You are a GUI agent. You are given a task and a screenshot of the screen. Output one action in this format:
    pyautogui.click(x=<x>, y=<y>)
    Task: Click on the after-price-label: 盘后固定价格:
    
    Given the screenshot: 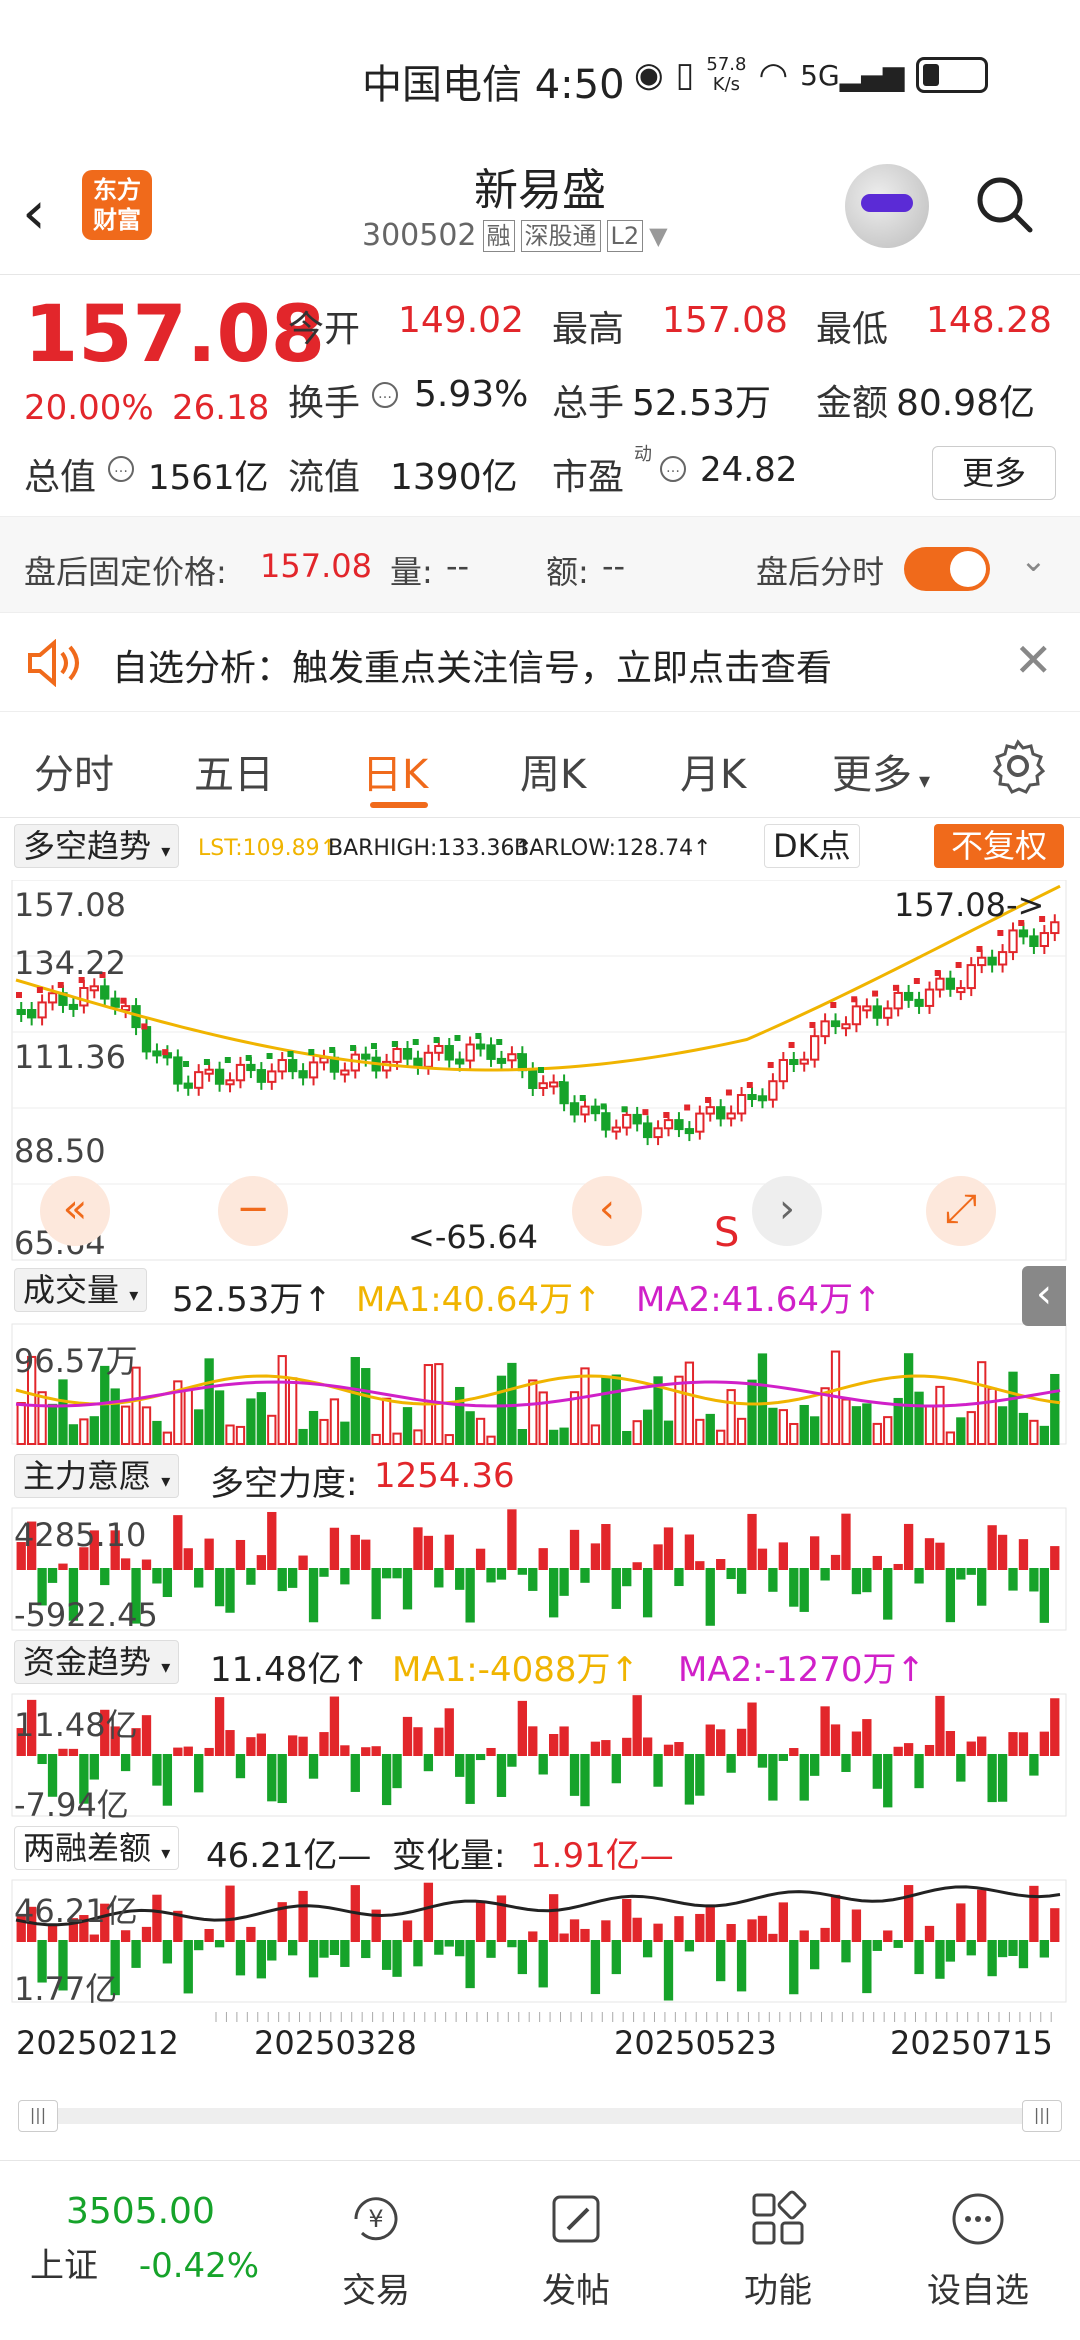 What is the action you would take?
    pyautogui.click(x=125, y=572)
    